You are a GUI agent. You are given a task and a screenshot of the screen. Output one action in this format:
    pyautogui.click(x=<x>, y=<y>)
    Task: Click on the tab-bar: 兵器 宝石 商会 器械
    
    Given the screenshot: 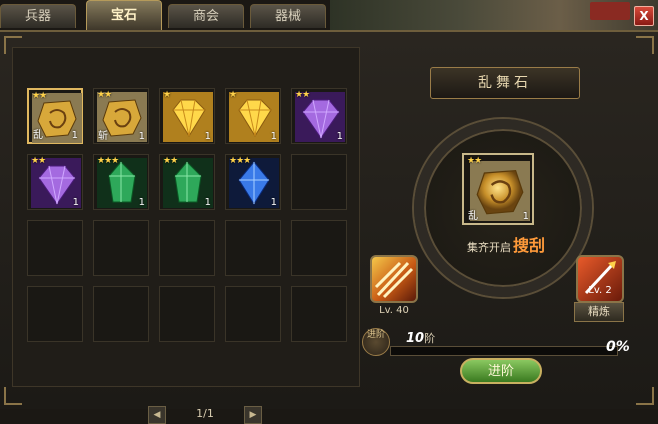 What is the action you would take?
    pyautogui.click(x=165, y=15)
    